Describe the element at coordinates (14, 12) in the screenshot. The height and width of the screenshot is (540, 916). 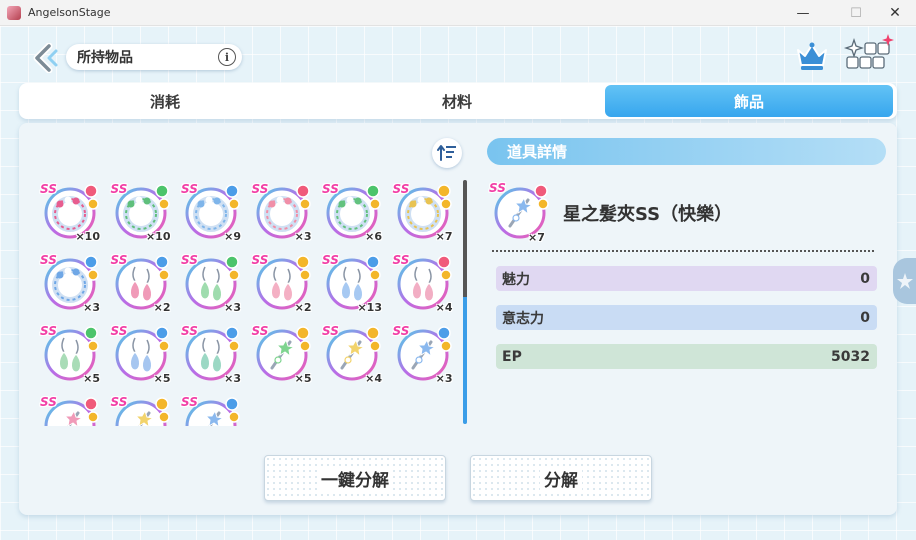
I see `app-icon` at that location.